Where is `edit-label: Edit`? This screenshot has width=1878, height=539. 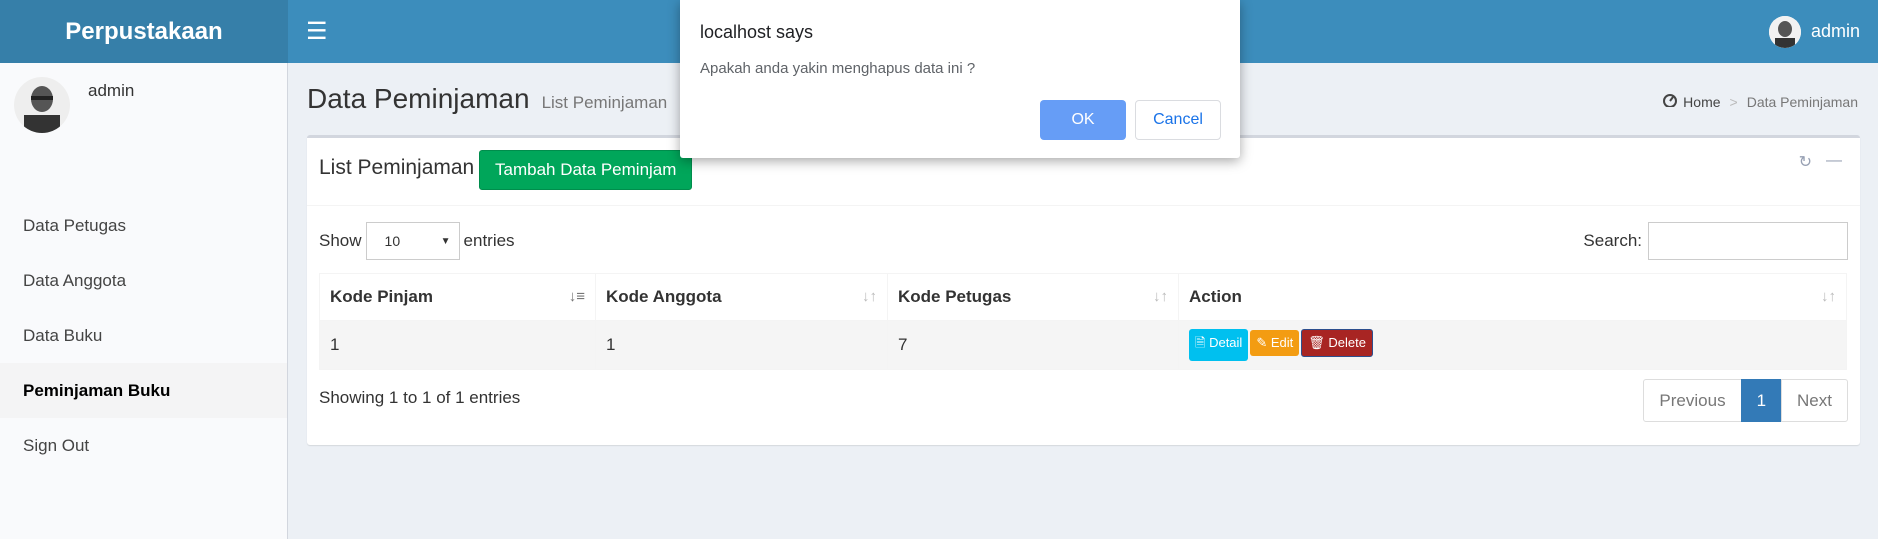
edit-label: Edit is located at coordinates (1282, 342).